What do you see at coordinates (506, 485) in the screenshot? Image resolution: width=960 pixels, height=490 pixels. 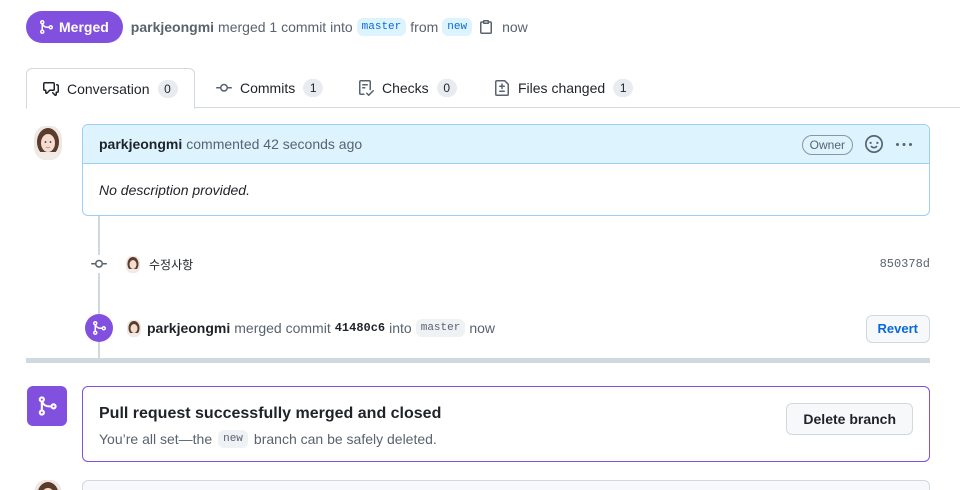 I see `new-comment-box` at bounding box center [506, 485].